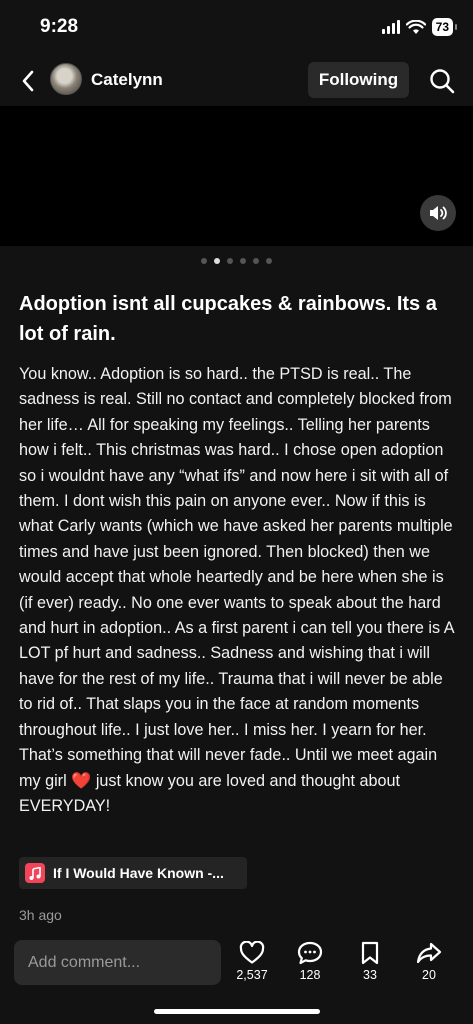 This screenshot has width=473, height=1024. I want to click on comment-count: 128, so click(310, 975).